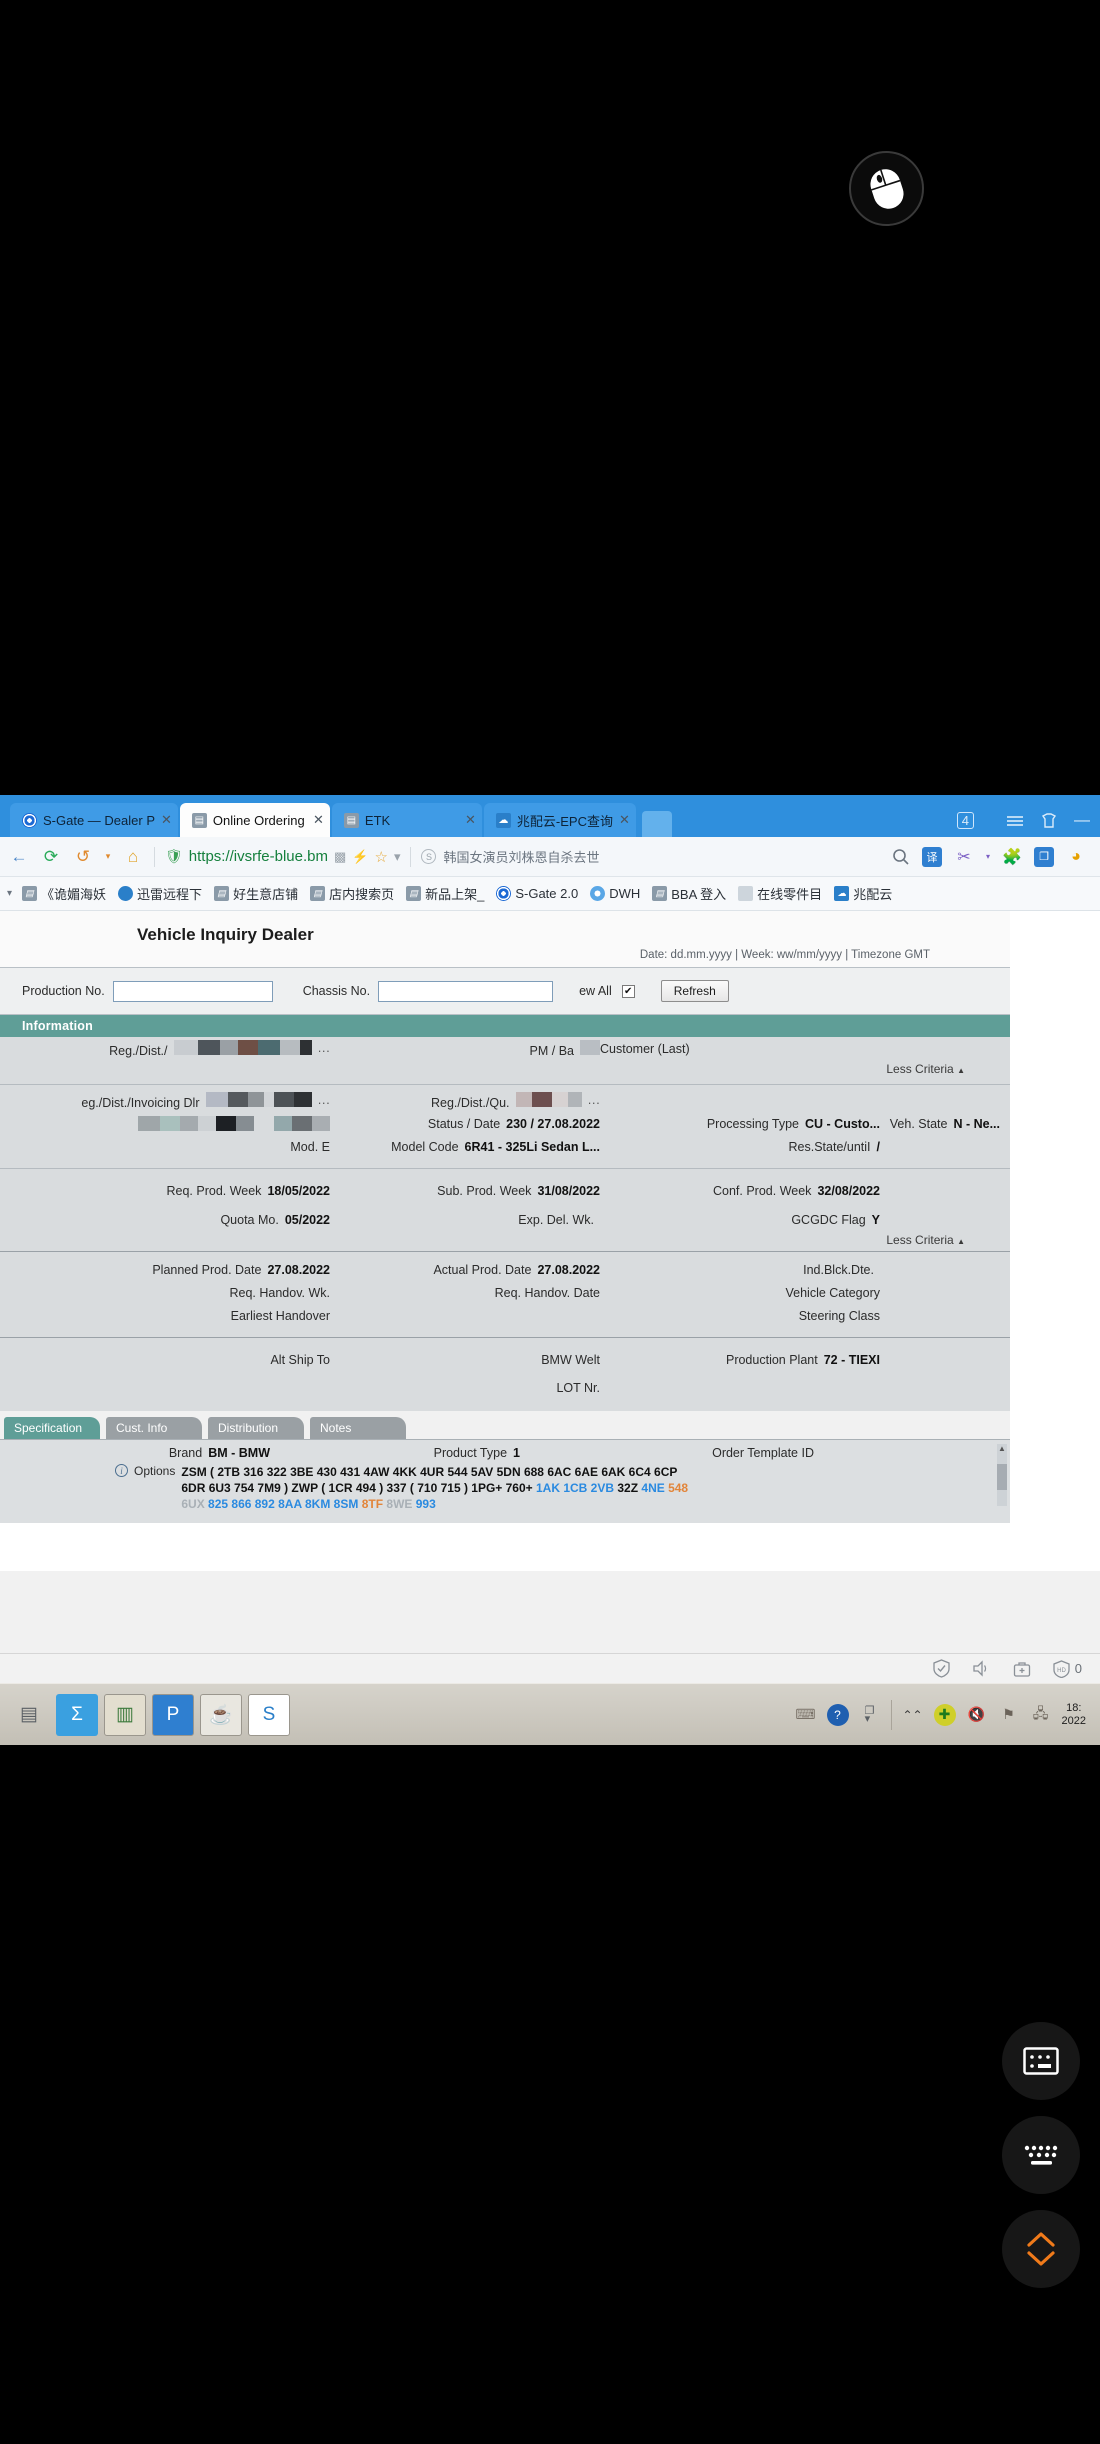  What do you see at coordinates (505, 1048) in the screenshot?
I see `field-row: Reg./Dist./ ··· PM / Ba Customer (Last)` at bounding box center [505, 1048].